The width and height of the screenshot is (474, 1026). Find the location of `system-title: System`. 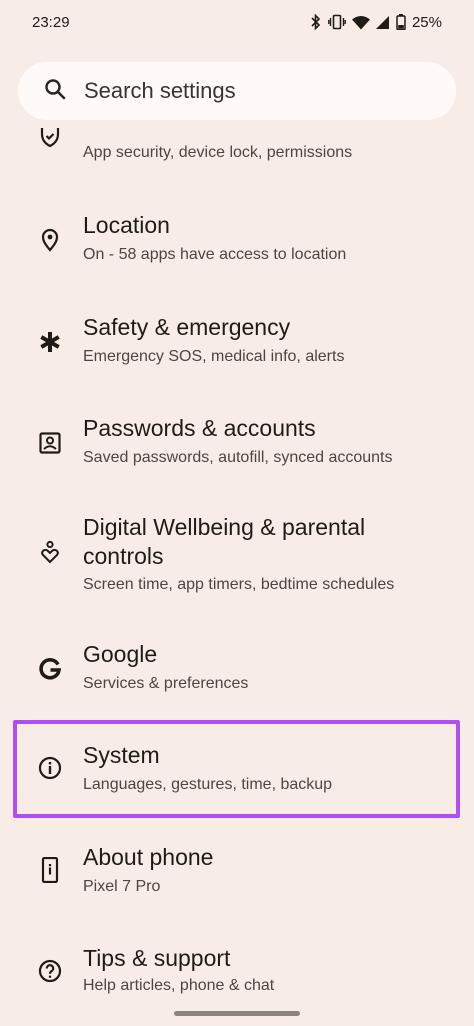

system-title: System is located at coordinates (121, 755).